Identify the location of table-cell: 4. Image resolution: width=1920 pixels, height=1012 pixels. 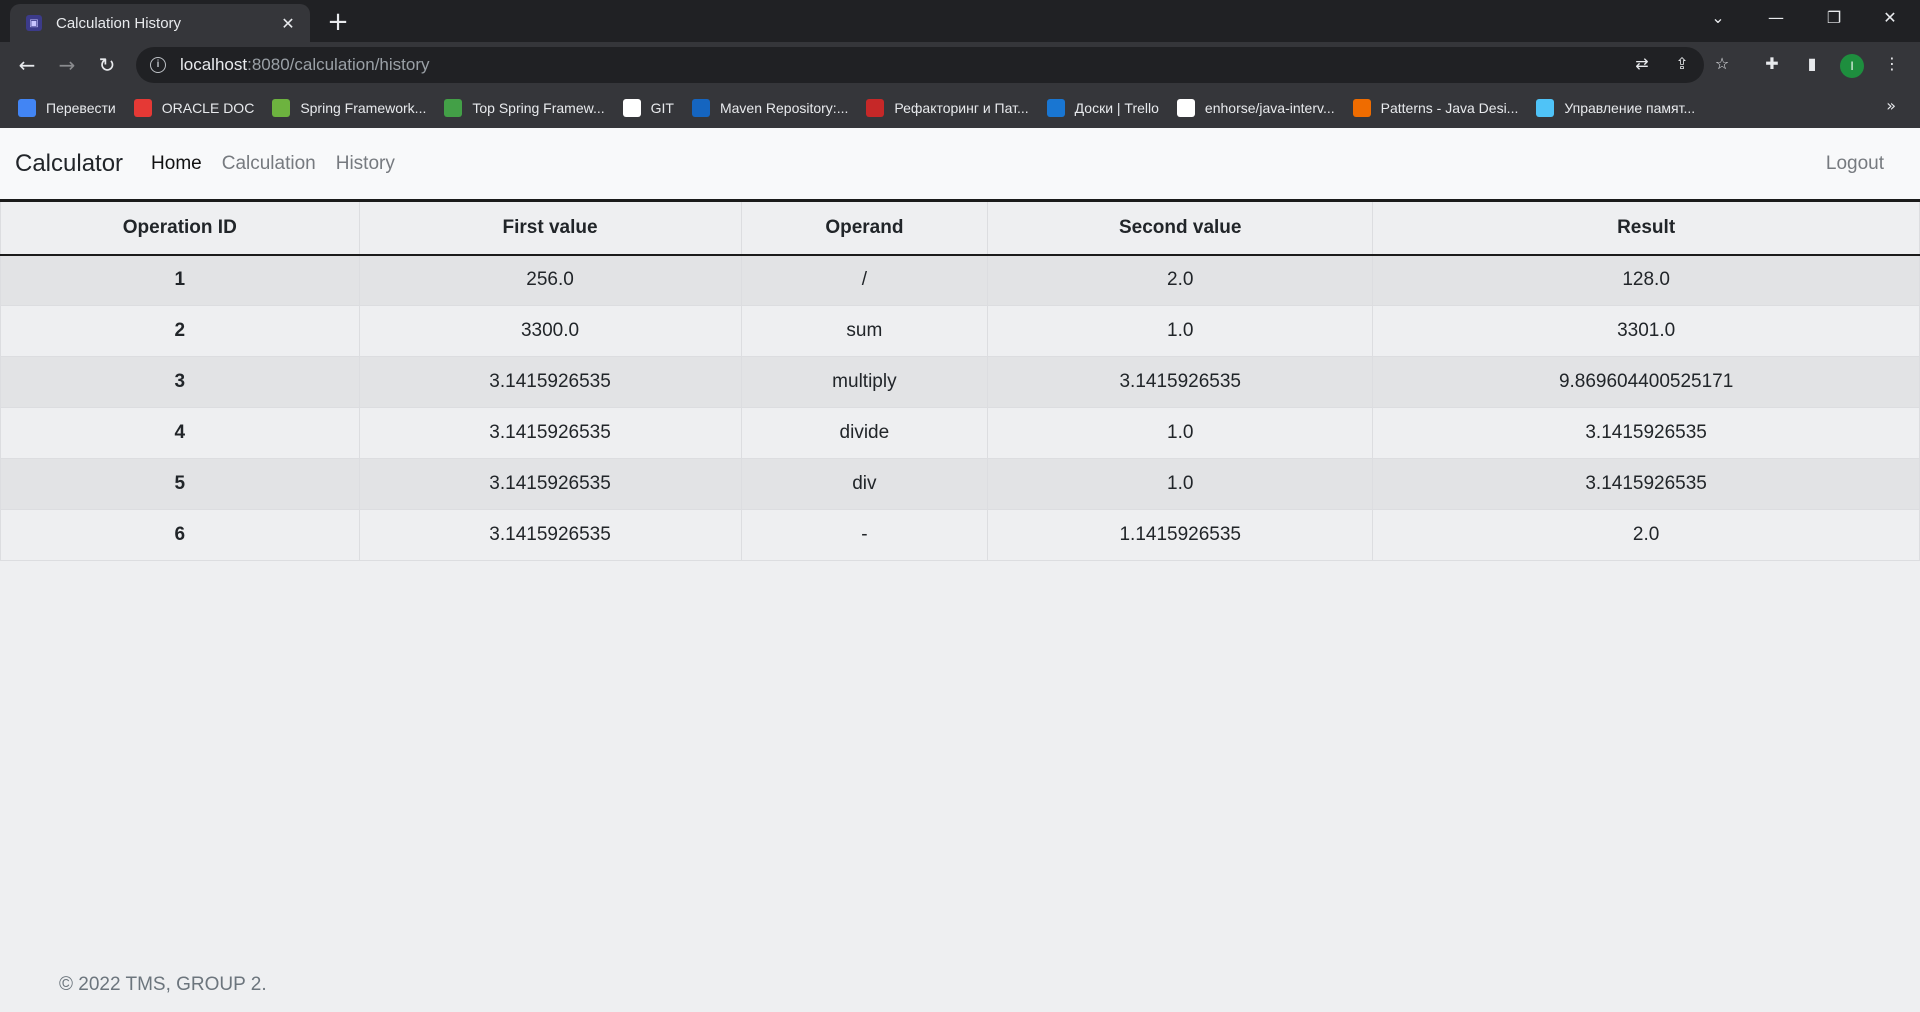
(180, 433).